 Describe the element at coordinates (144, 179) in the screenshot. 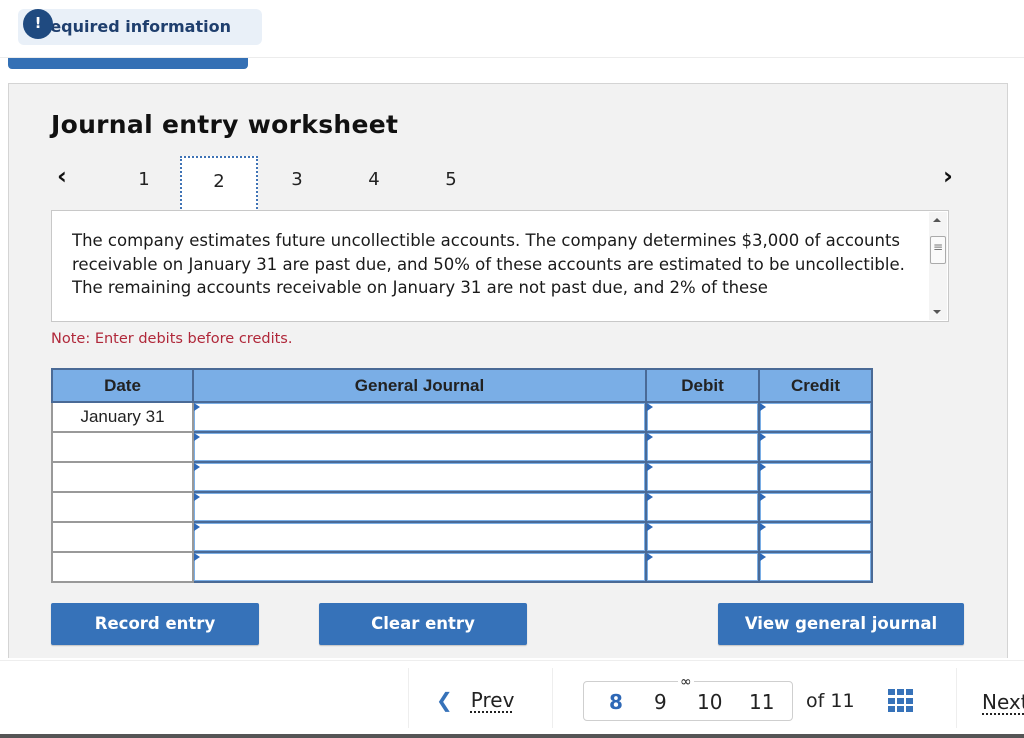

I see `step-label: 1` at that location.